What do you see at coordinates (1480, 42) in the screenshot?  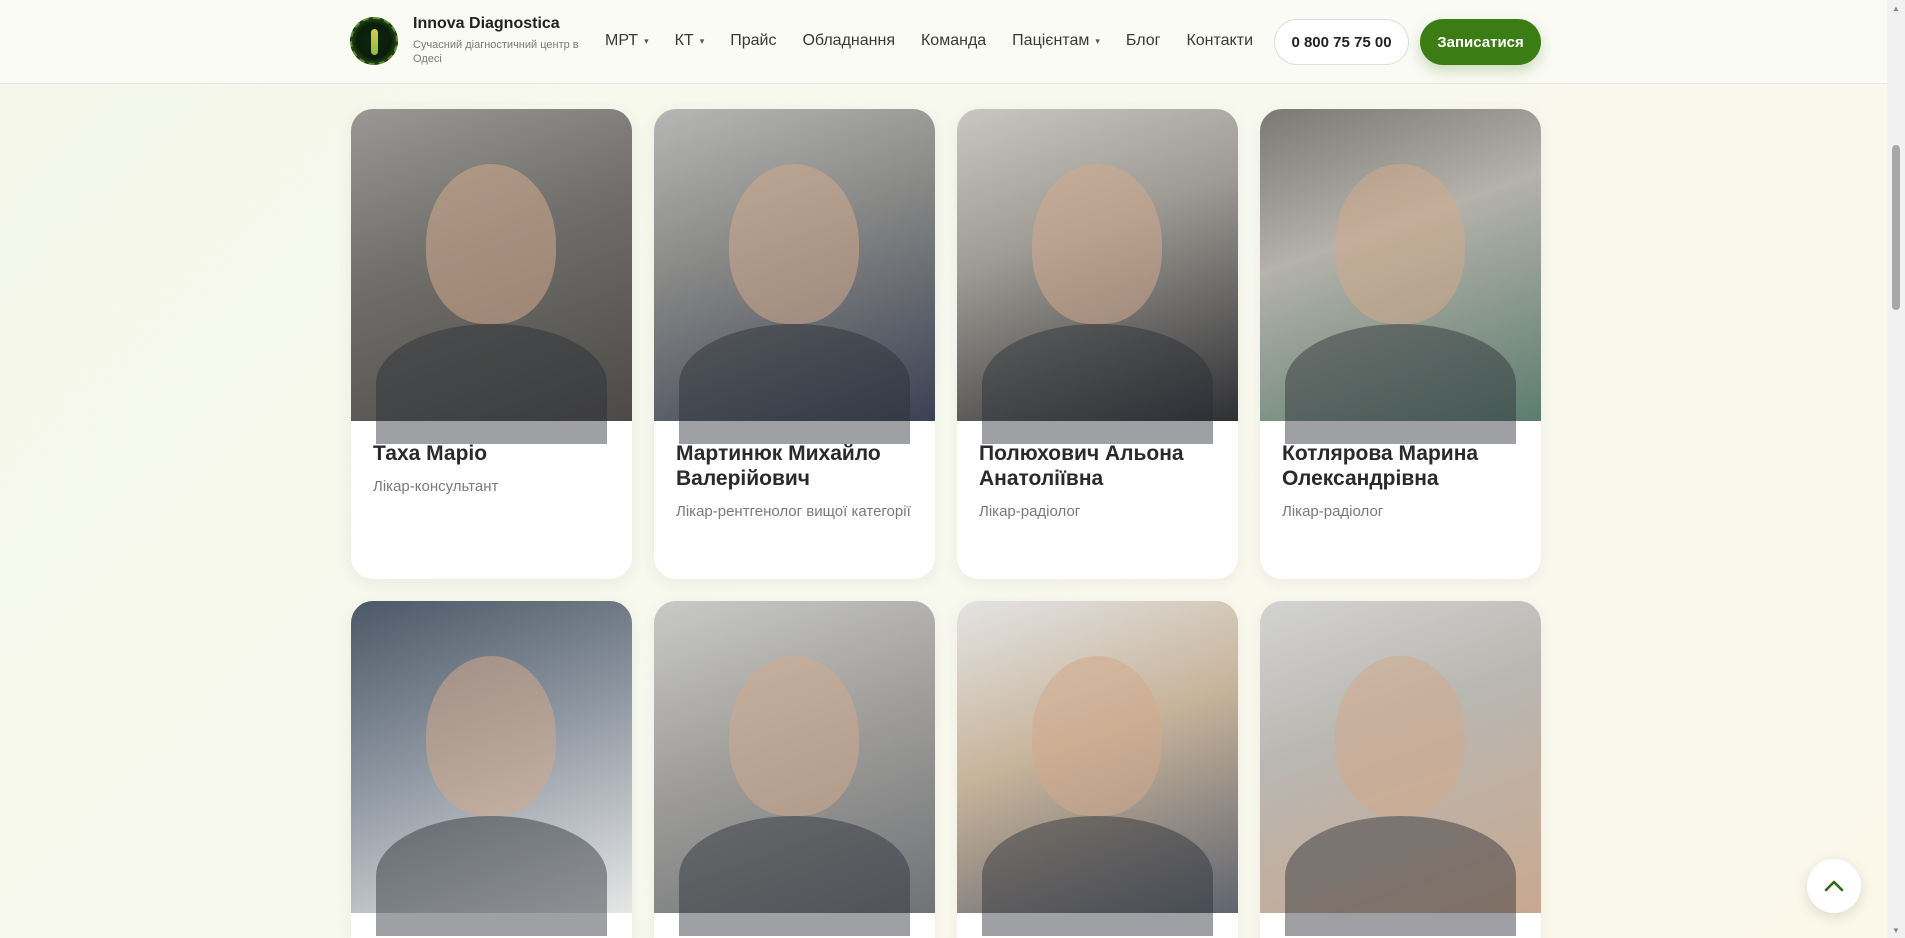 I see `signup-button: Записатися` at bounding box center [1480, 42].